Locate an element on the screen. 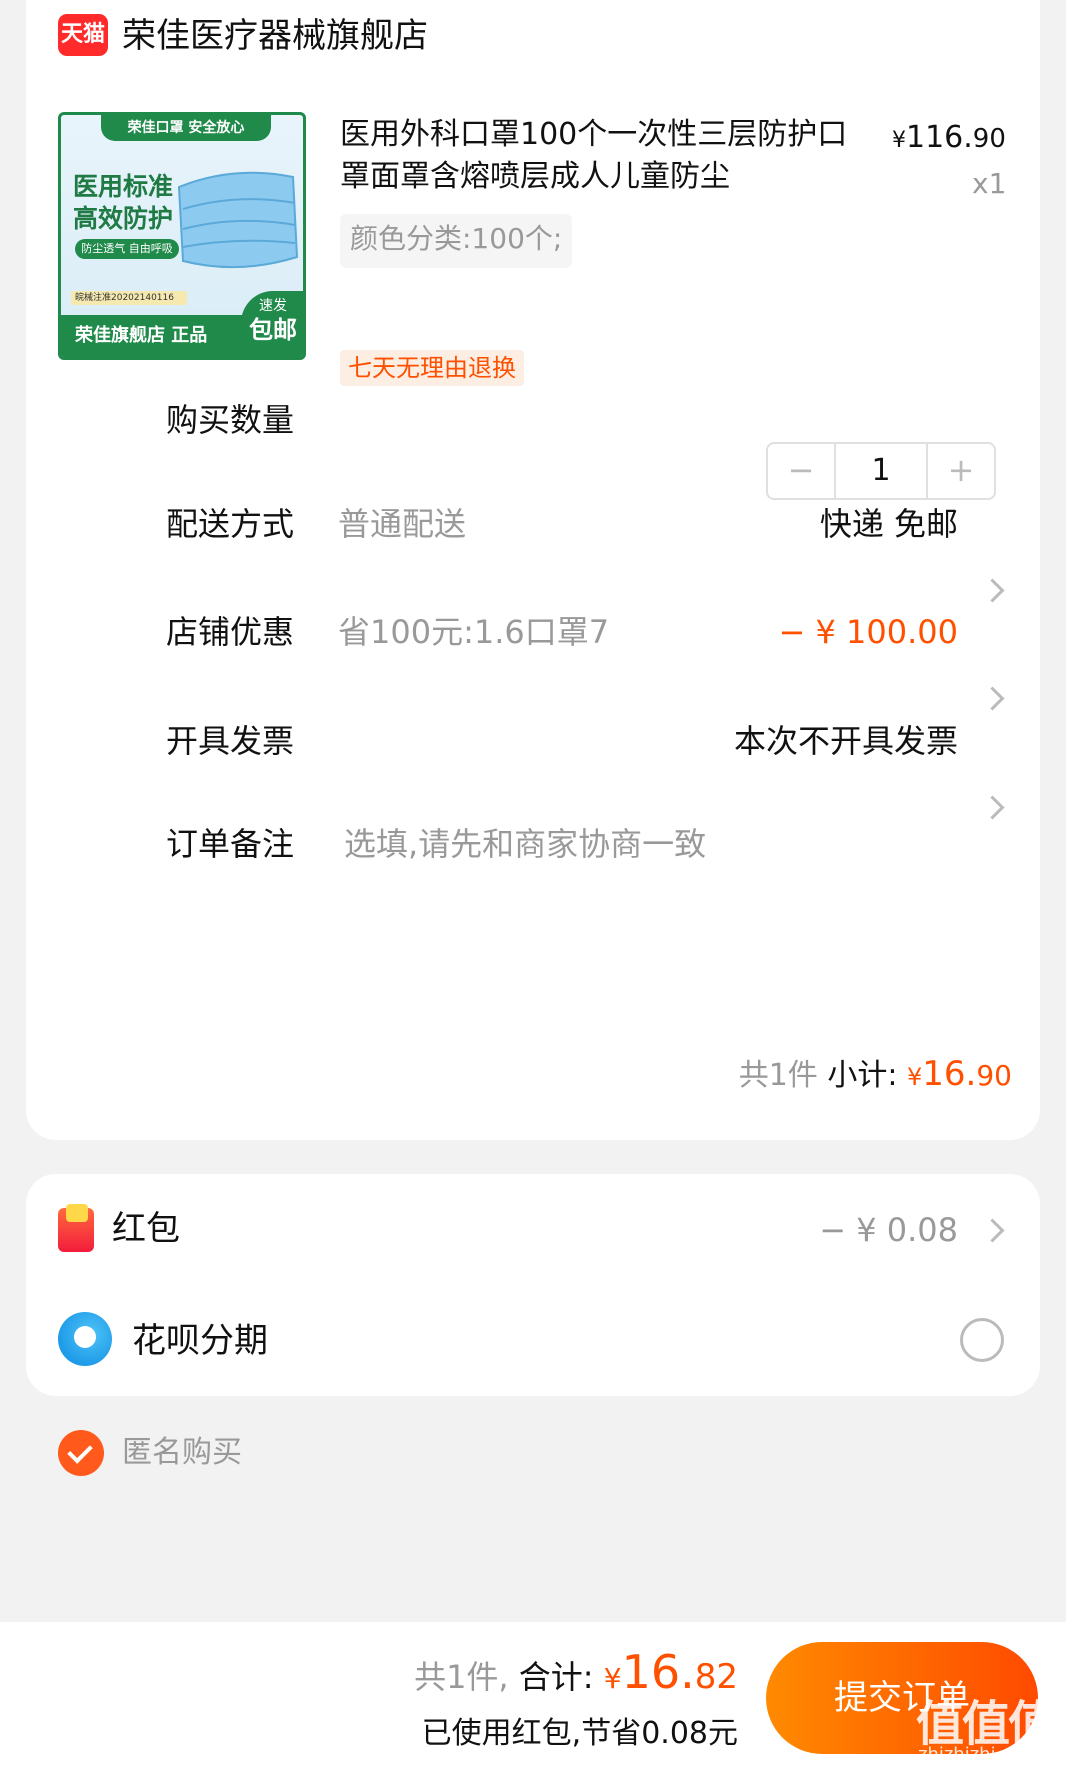 Image resolution: width=1066 pixels, height=1774 pixels. increase-button: + is located at coordinates (960, 471).